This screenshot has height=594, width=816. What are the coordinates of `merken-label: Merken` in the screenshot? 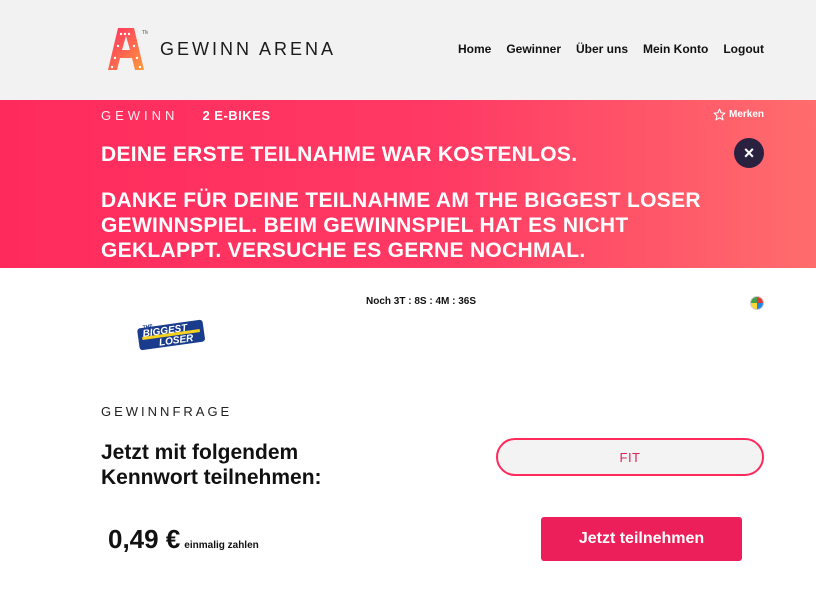 It's located at (746, 114).